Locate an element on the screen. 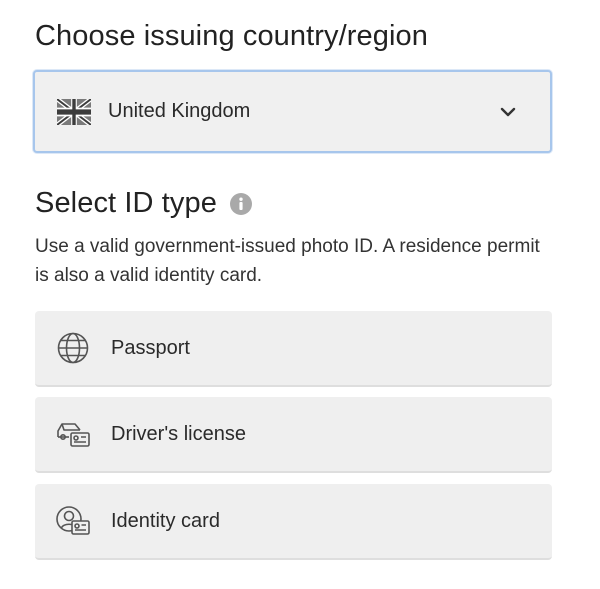  country-heading: Choose issuing country/region is located at coordinates (232, 36).